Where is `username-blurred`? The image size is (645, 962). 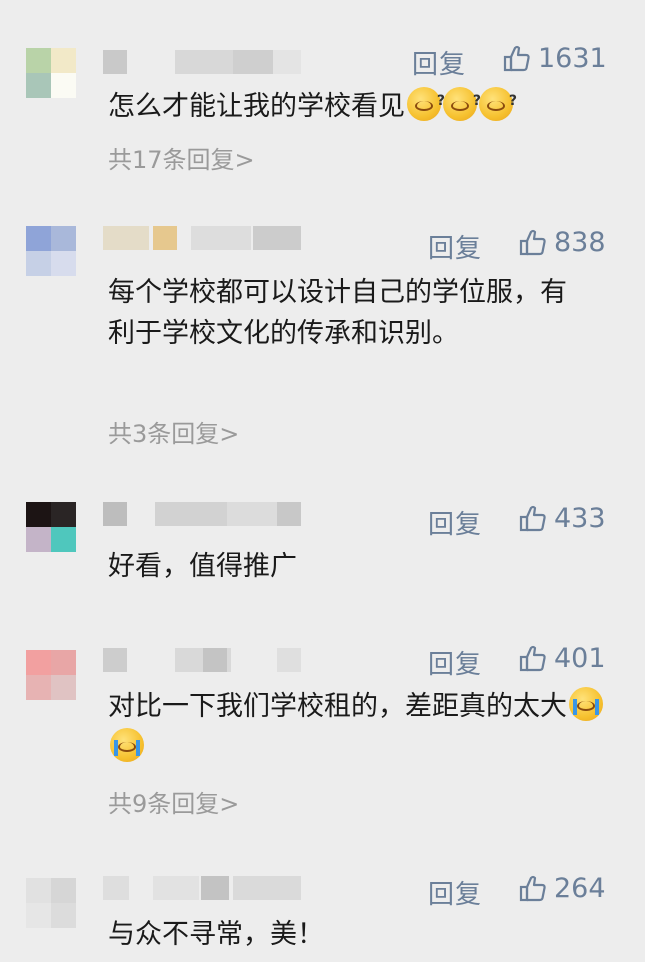 username-blurred is located at coordinates (203, 888).